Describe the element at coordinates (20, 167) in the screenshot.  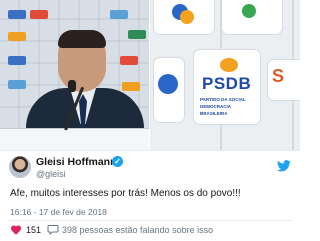
I see `avatar` at that location.